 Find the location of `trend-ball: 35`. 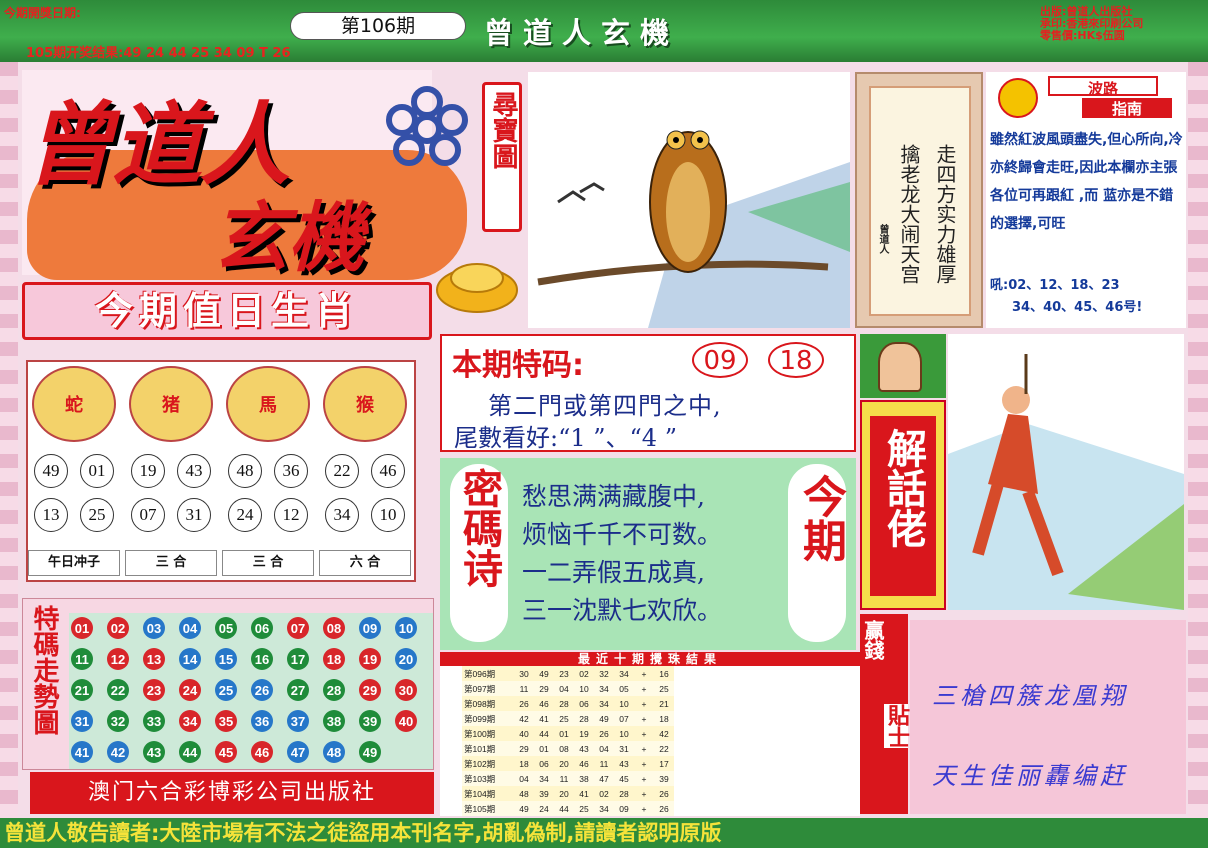

trend-ball: 35 is located at coordinates (226, 721).